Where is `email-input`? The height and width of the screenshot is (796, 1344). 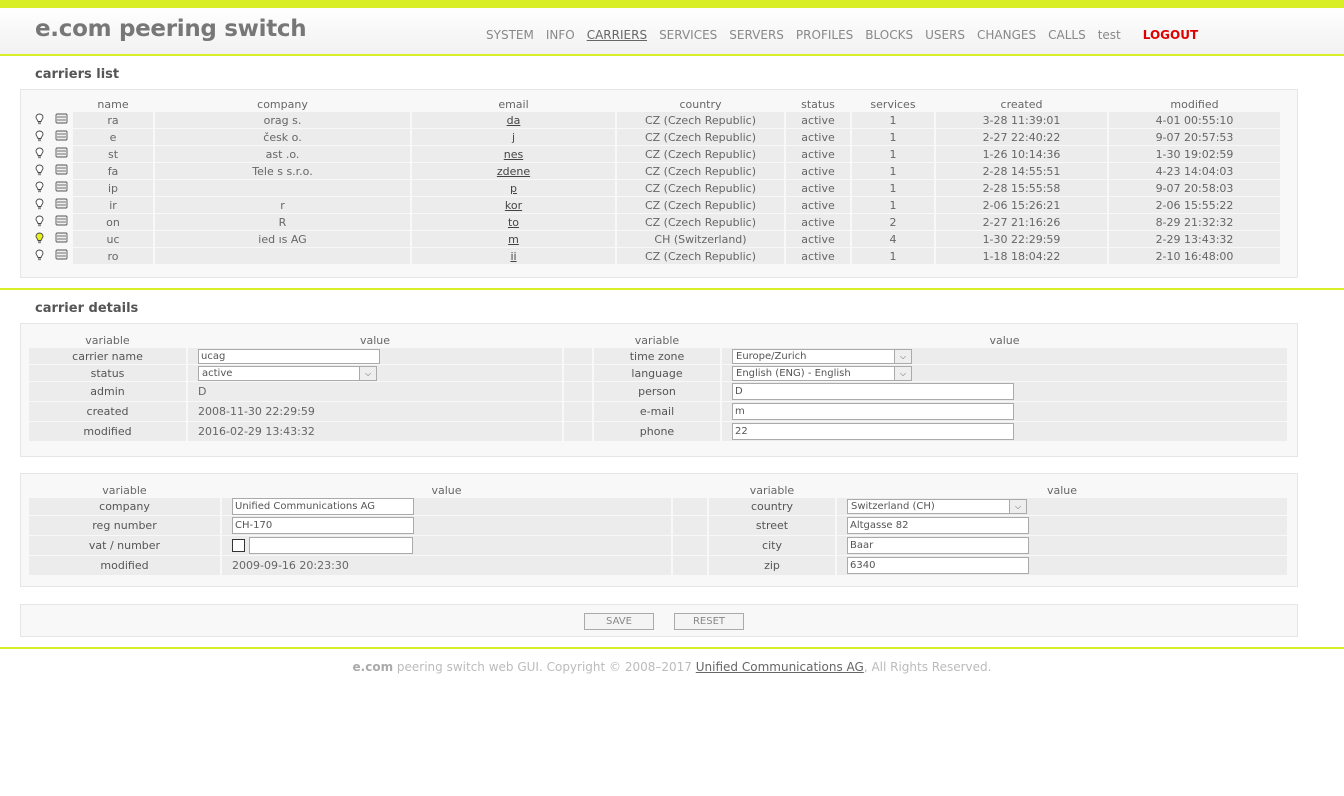 email-input is located at coordinates (873, 411).